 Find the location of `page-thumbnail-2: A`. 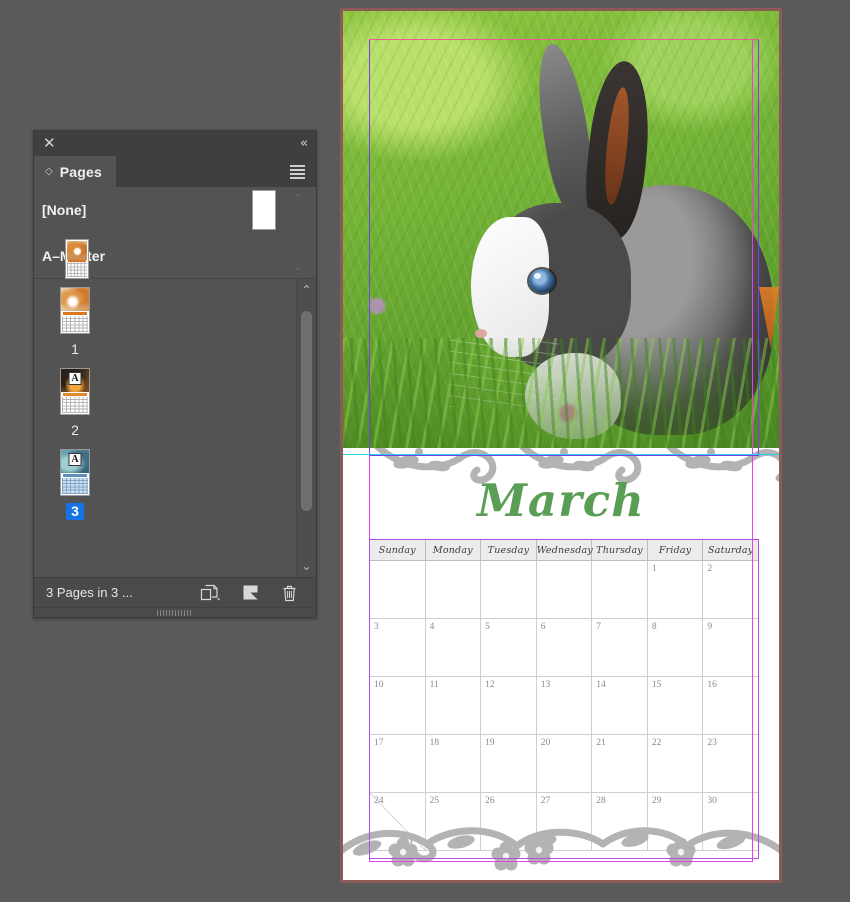

page-thumbnail-2: A is located at coordinates (75, 391).